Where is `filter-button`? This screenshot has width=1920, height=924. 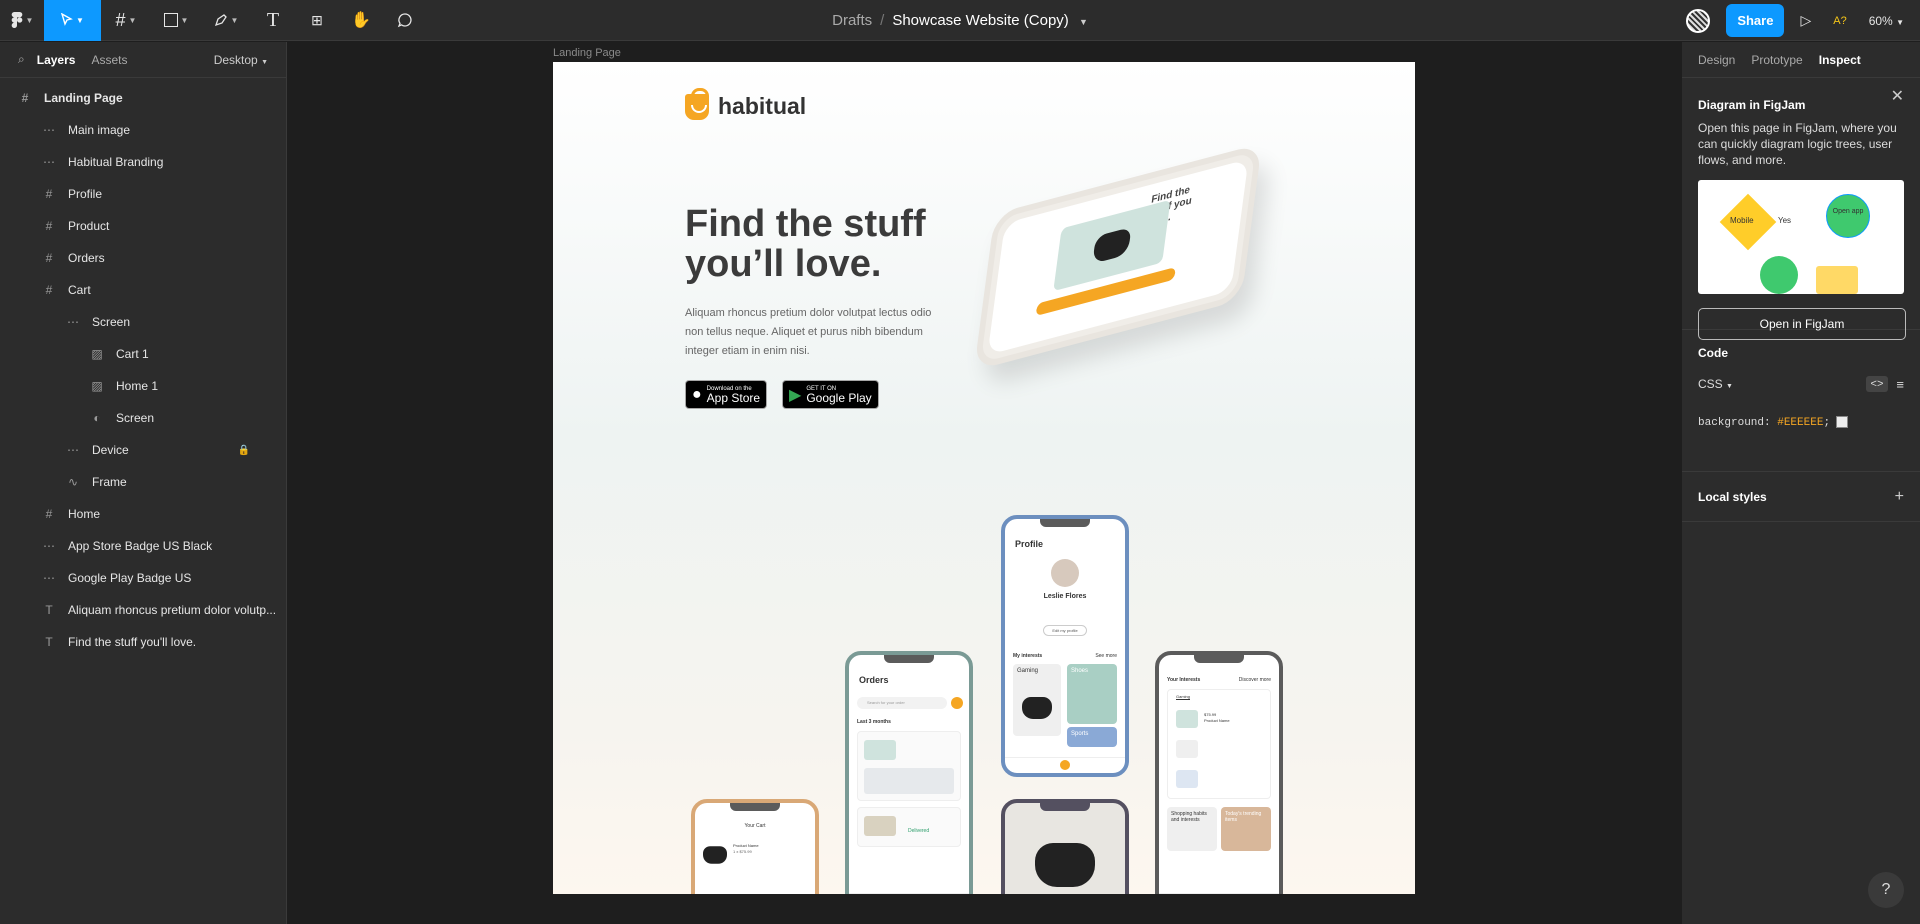 filter-button is located at coordinates (957, 703).